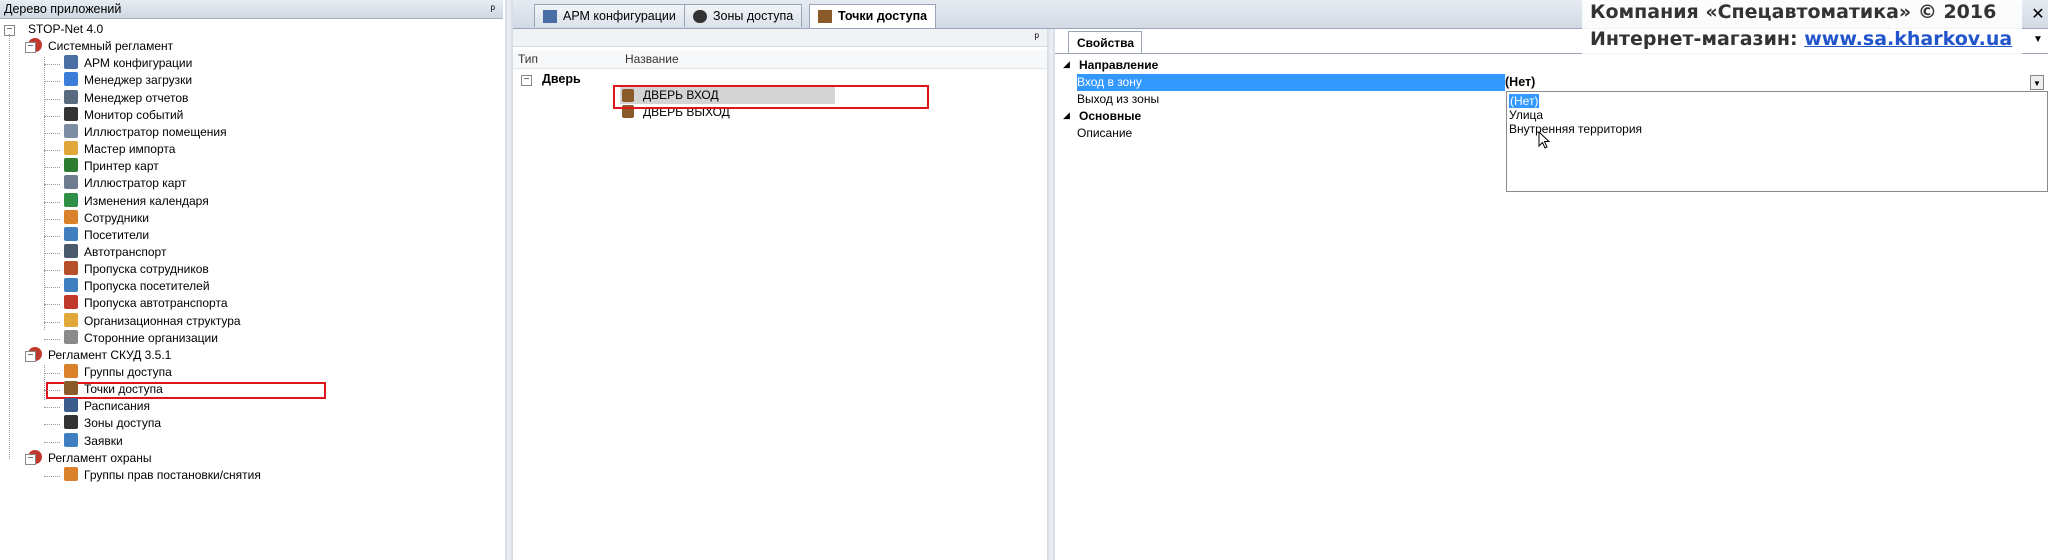 This screenshot has height=560, width=2048. I want to click on dropdown-option-none: (Нет), so click(1524, 101).